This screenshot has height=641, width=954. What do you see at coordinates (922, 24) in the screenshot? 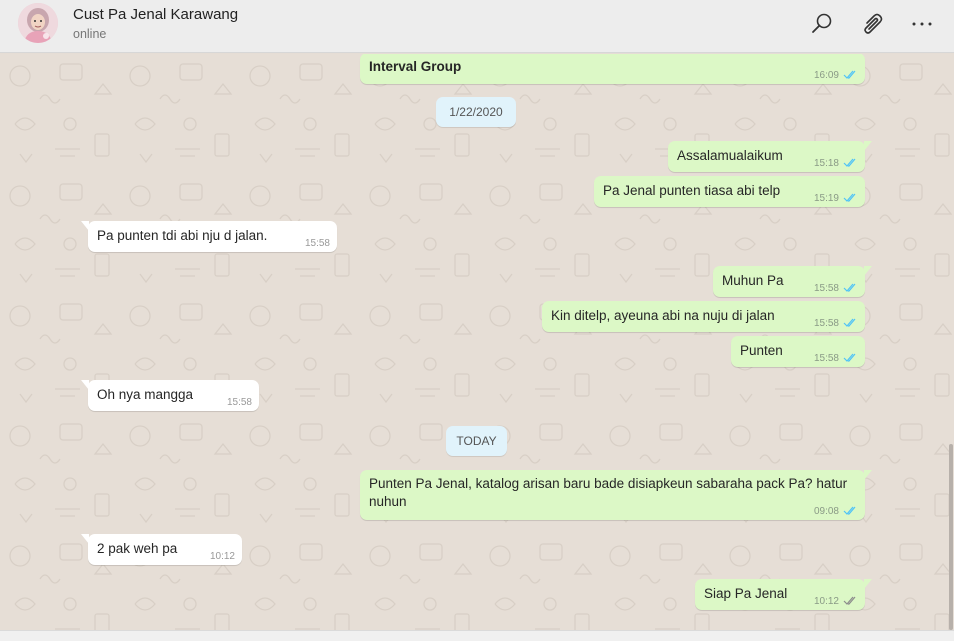
I see `more-options-icon` at bounding box center [922, 24].